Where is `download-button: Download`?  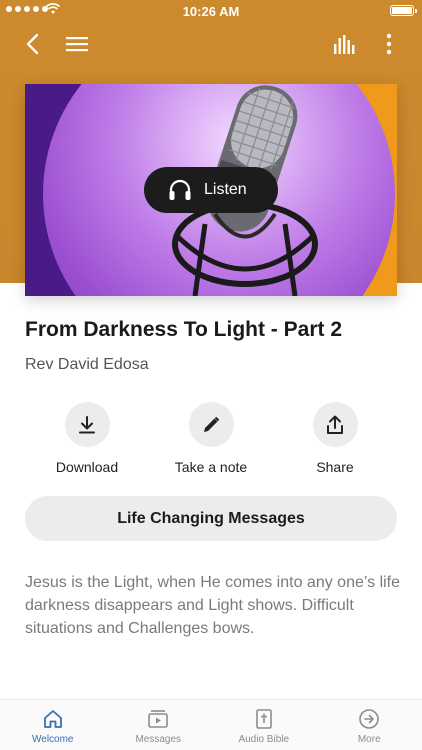
download-button: Download is located at coordinates (87, 438).